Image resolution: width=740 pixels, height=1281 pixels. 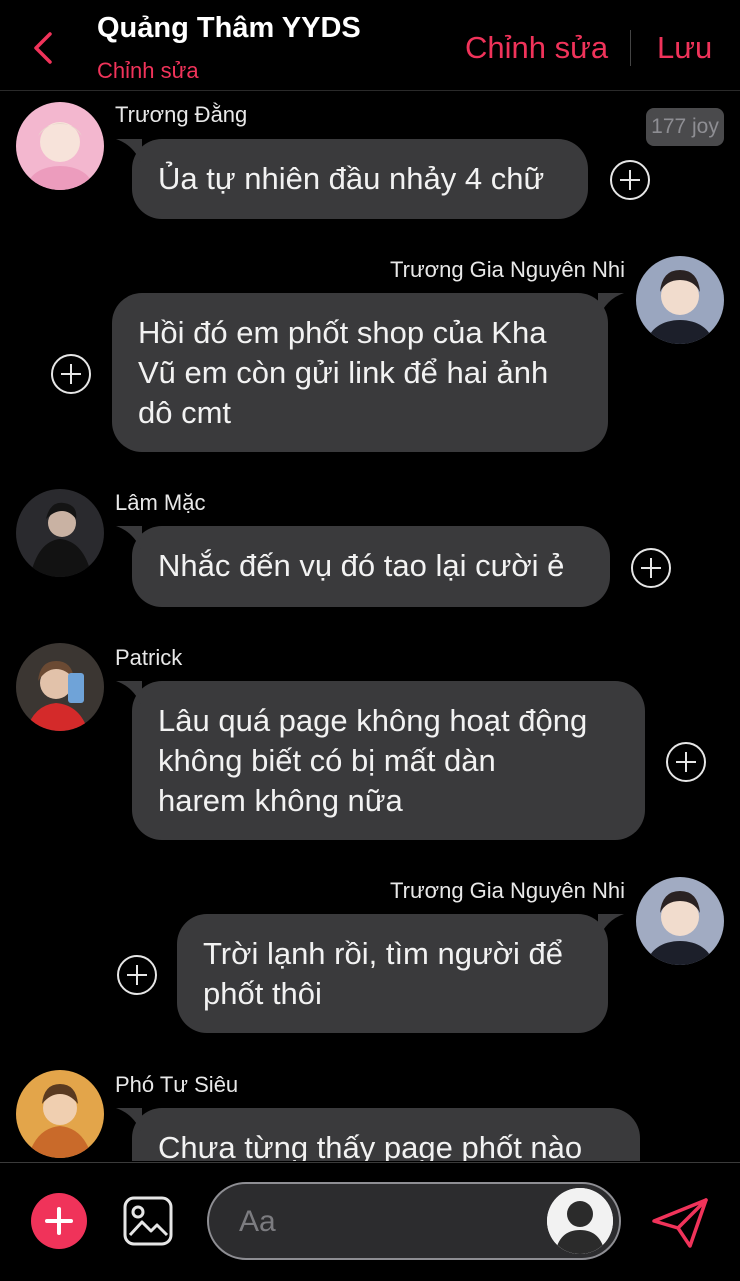 What do you see at coordinates (59, 1221) in the screenshot?
I see `add-button` at bounding box center [59, 1221].